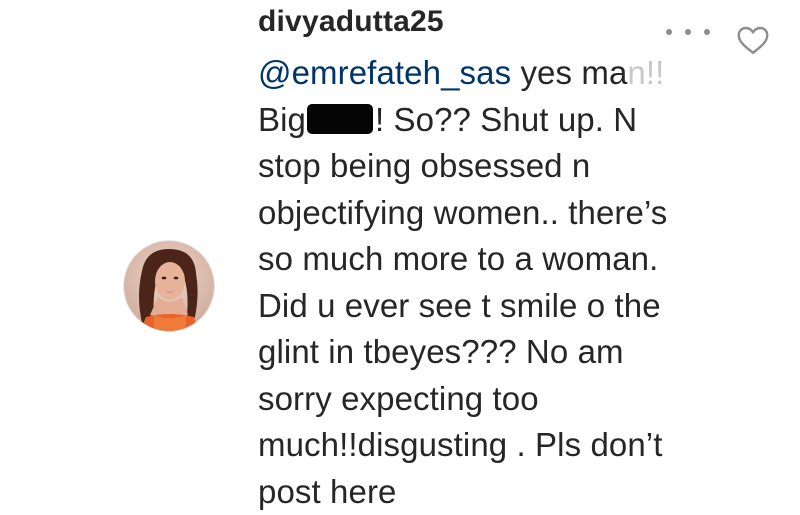  What do you see at coordinates (351, 22) in the screenshot?
I see `comment-username: divyadutta25` at bounding box center [351, 22].